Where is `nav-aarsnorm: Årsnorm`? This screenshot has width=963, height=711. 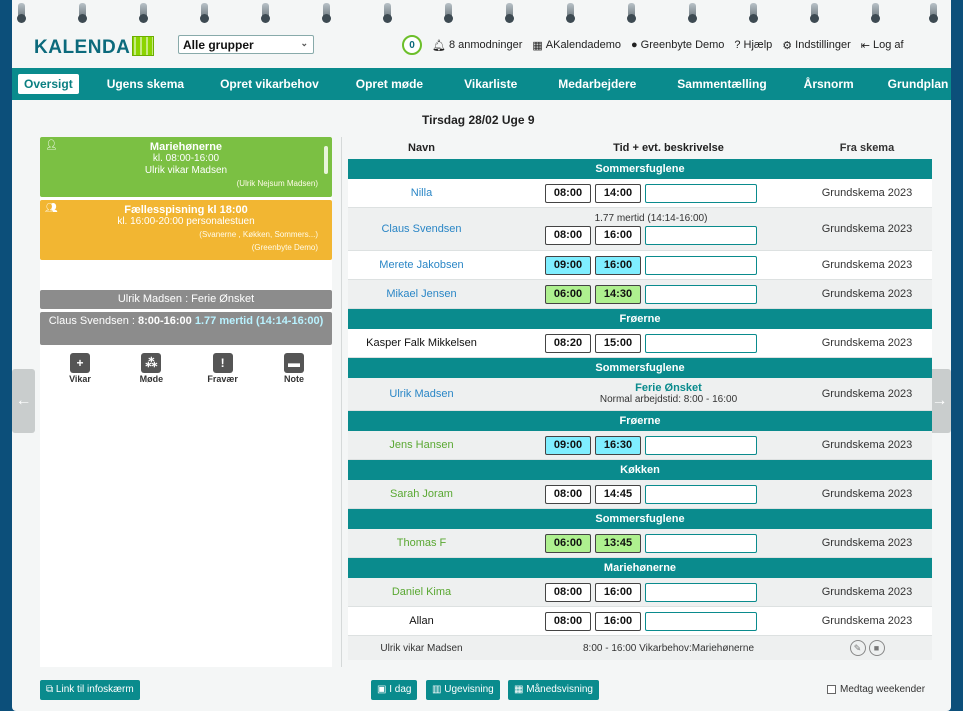 nav-aarsnorm: Årsnorm is located at coordinates (829, 84).